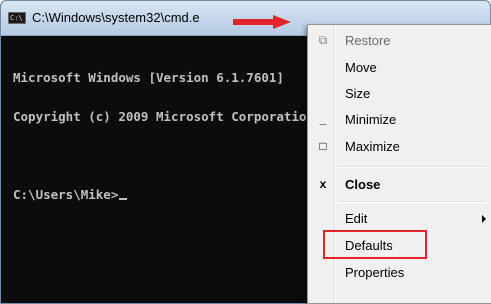 This screenshot has width=491, height=304. I want to click on menu-item-label: Properties, so click(375, 272).